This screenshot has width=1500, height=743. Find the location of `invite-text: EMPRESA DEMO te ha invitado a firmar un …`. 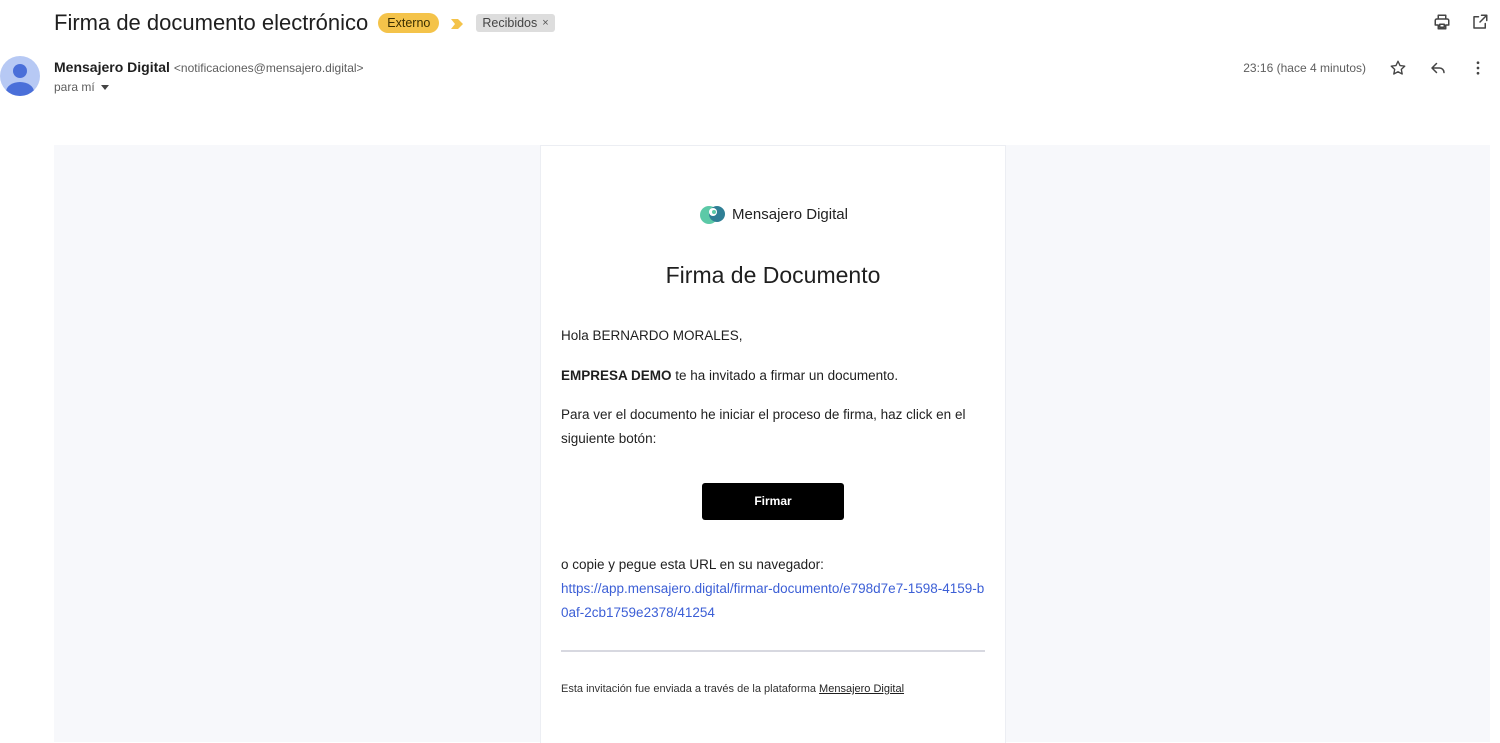

invite-text: EMPRESA DEMO te ha invitado a firmar un … is located at coordinates (729, 376).